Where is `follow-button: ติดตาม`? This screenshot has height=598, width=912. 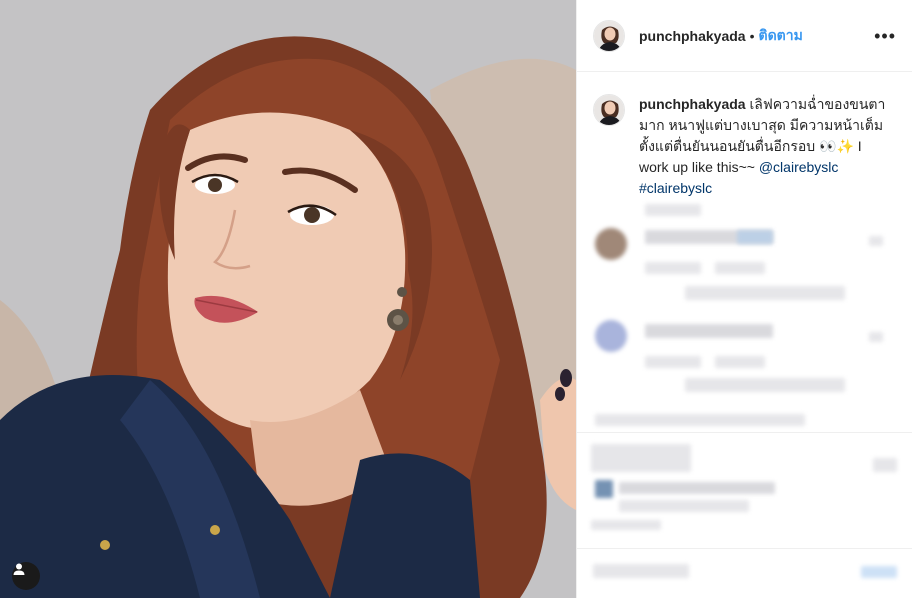 follow-button: ติดตาม is located at coordinates (781, 36).